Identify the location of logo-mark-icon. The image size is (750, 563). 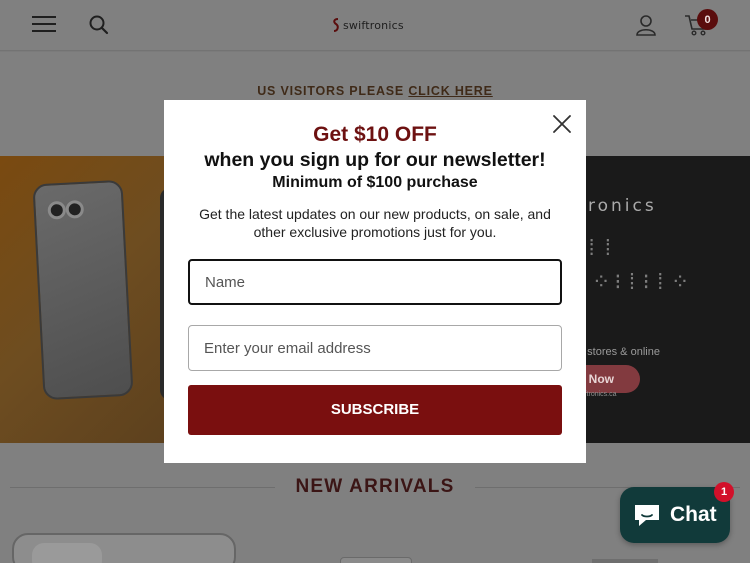
(336, 25).